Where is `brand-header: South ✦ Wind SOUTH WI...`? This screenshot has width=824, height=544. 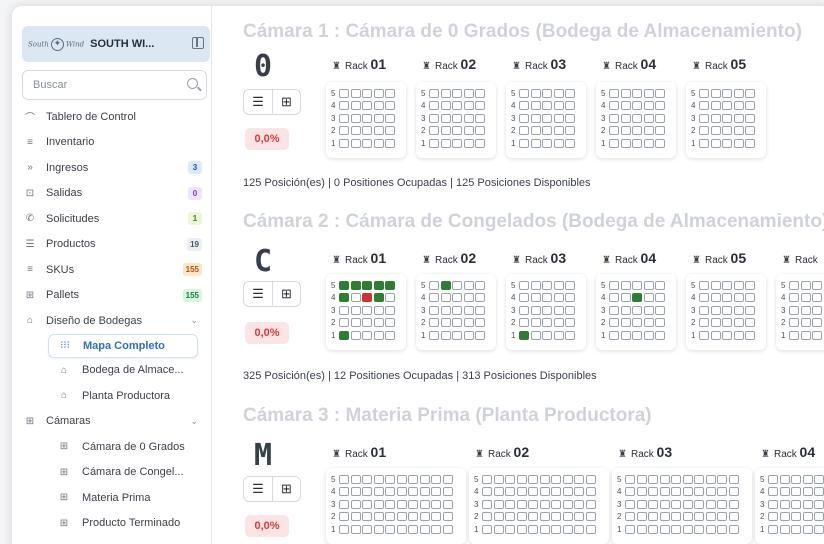
brand-header: South ✦ Wind SOUTH WI... is located at coordinates (116, 44).